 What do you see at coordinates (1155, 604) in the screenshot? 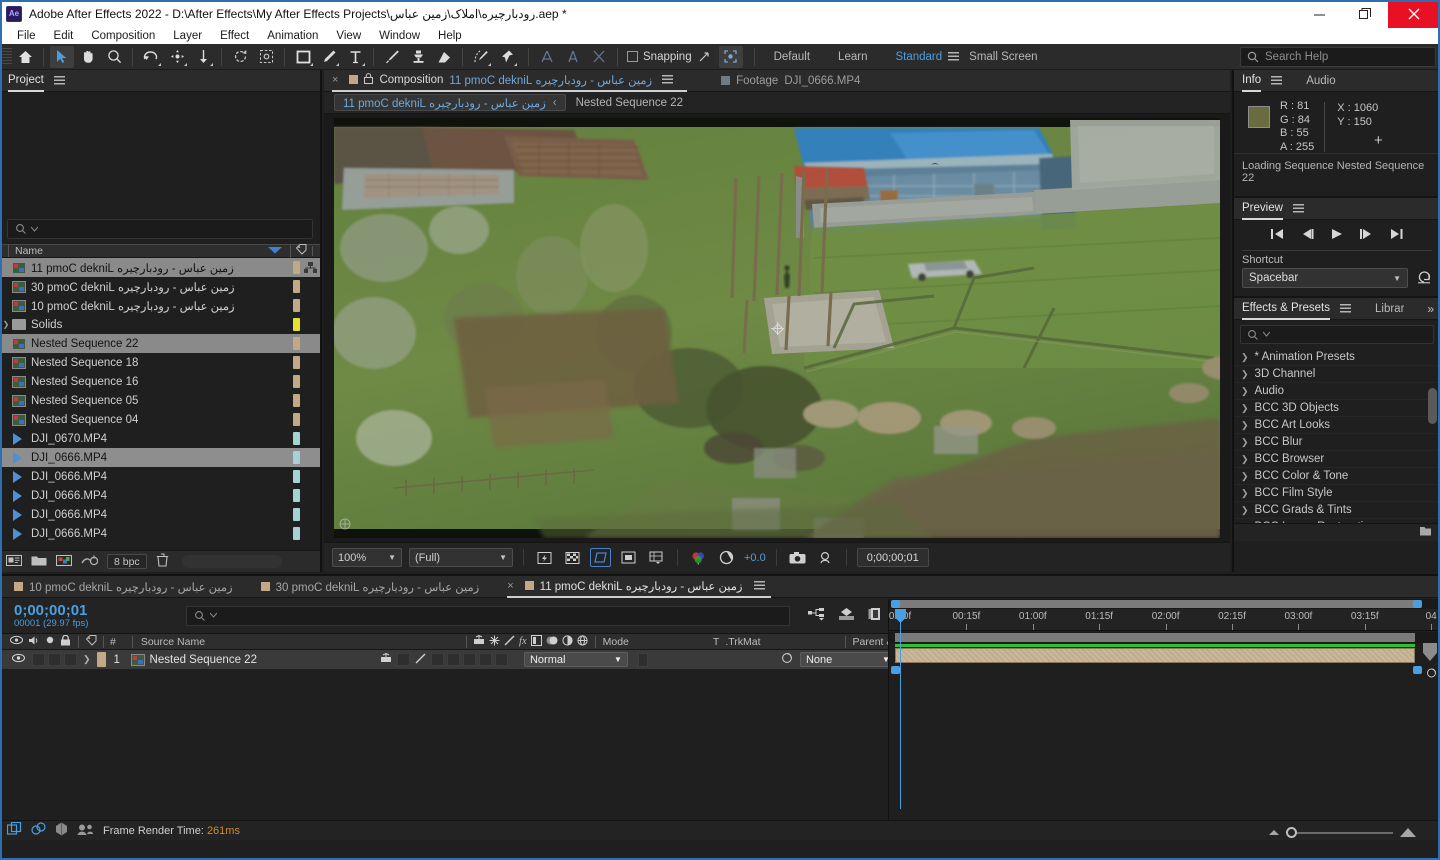
I see `work-area-span` at bounding box center [1155, 604].